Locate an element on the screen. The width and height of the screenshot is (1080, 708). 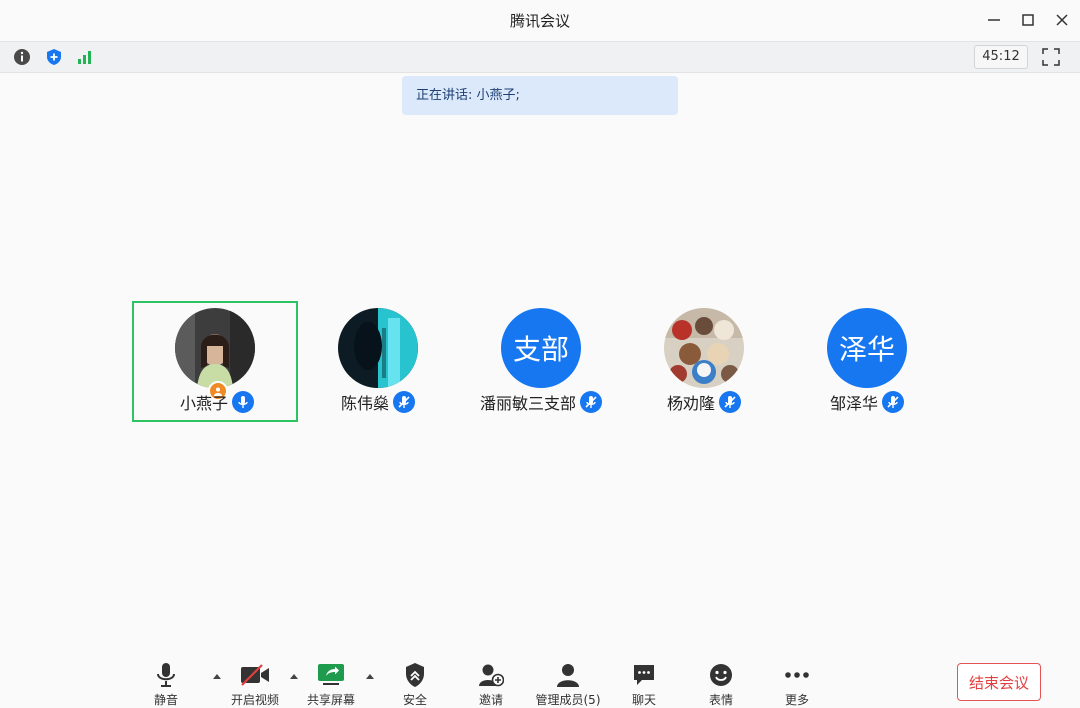
minimize-button is located at coordinates (994, 20).